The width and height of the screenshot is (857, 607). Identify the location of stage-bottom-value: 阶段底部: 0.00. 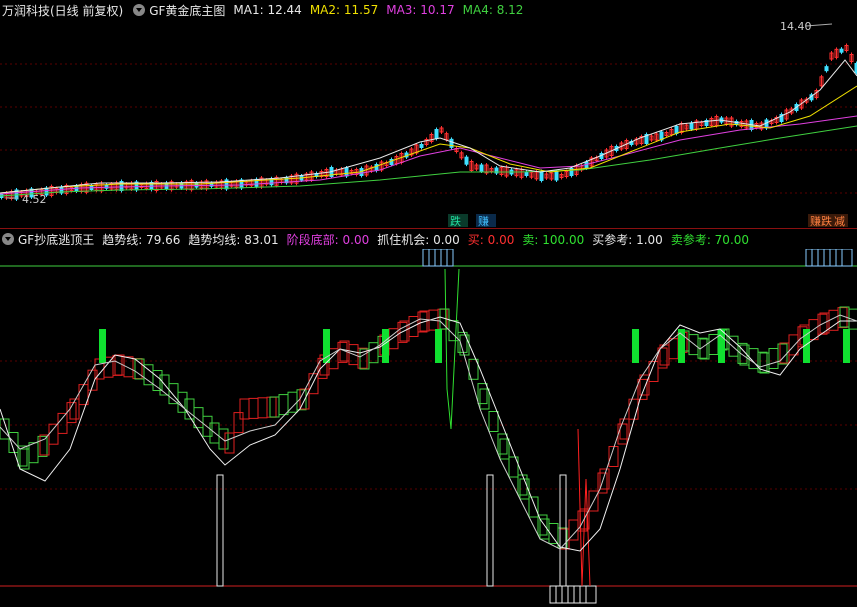
(328, 239).